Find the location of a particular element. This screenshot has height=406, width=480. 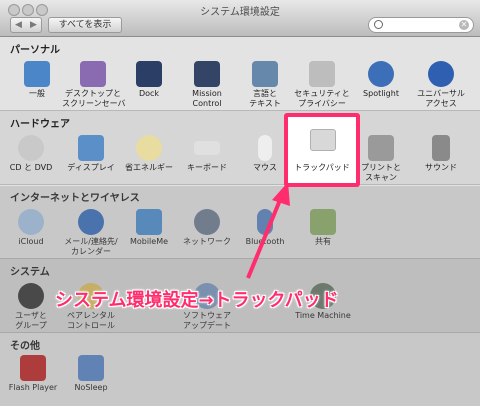

annotation-caption: システム環境設定→トラックパッド is located at coordinates (197, 300).